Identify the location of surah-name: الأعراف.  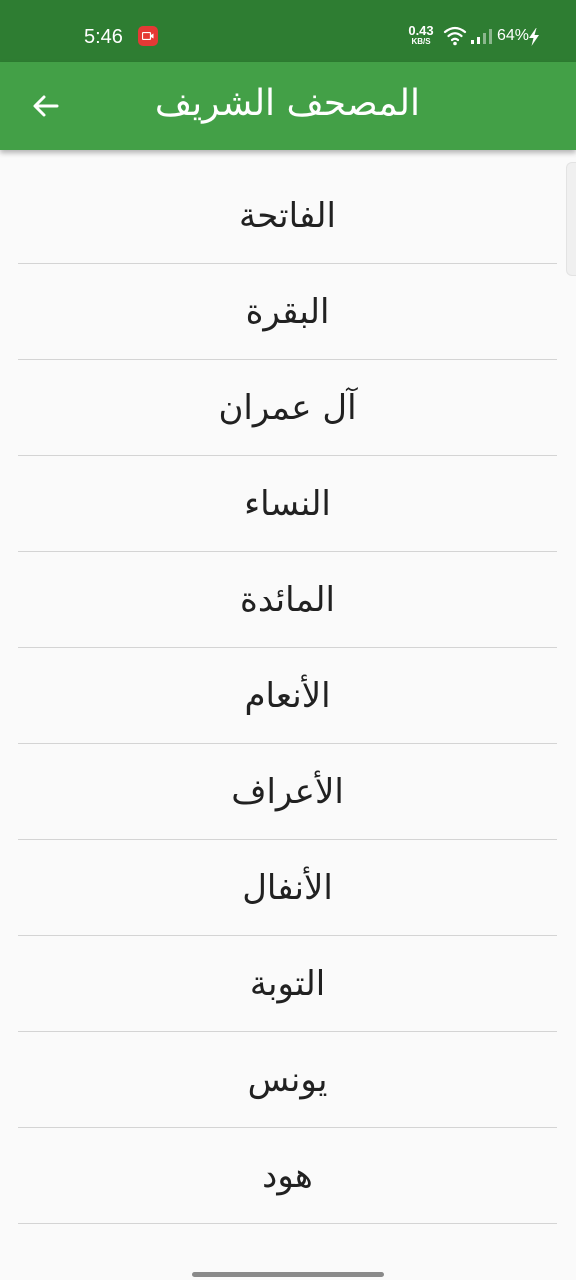
(287, 791).